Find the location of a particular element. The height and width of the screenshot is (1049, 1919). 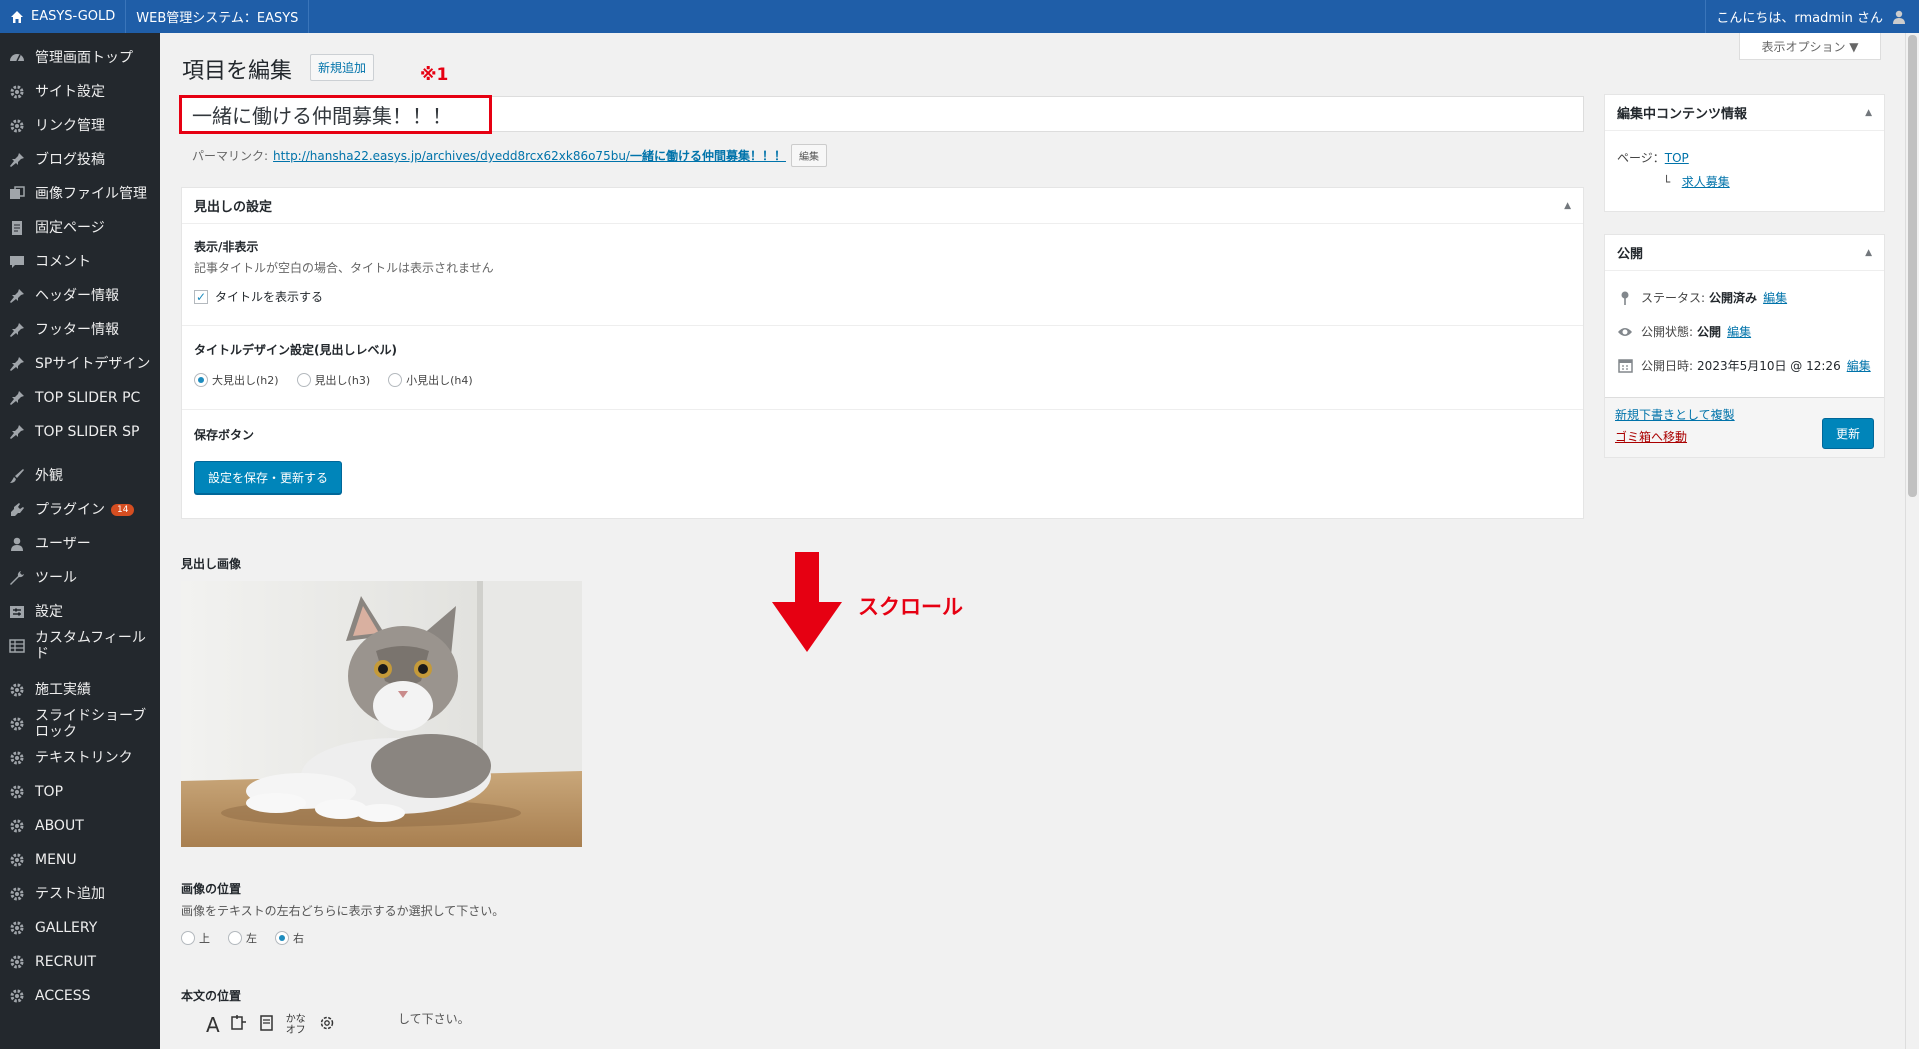

sidebar-item-label: TOP is located at coordinates (49, 792).